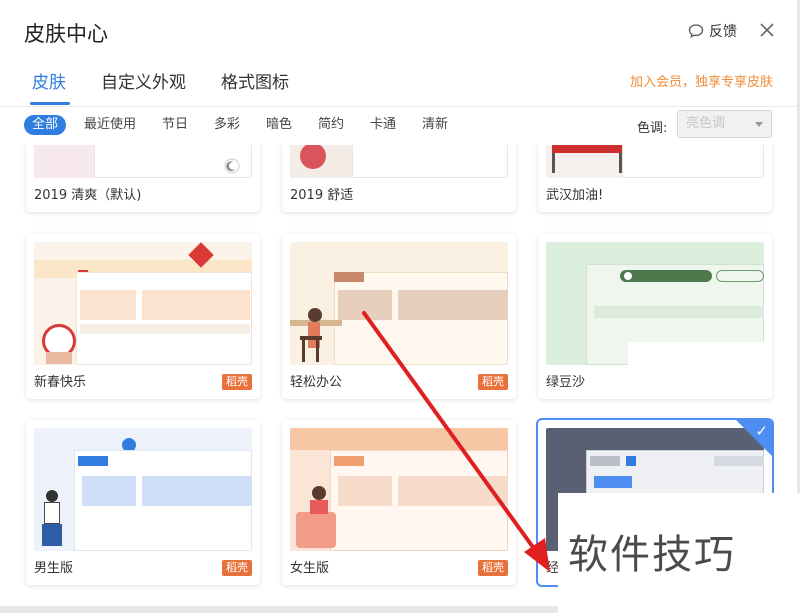 The width and height of the screenshot is (800, 613). Describe the element at coordinates (322, 195) in the screenshot. I see `skin-name: 2019 舒适` at that location.